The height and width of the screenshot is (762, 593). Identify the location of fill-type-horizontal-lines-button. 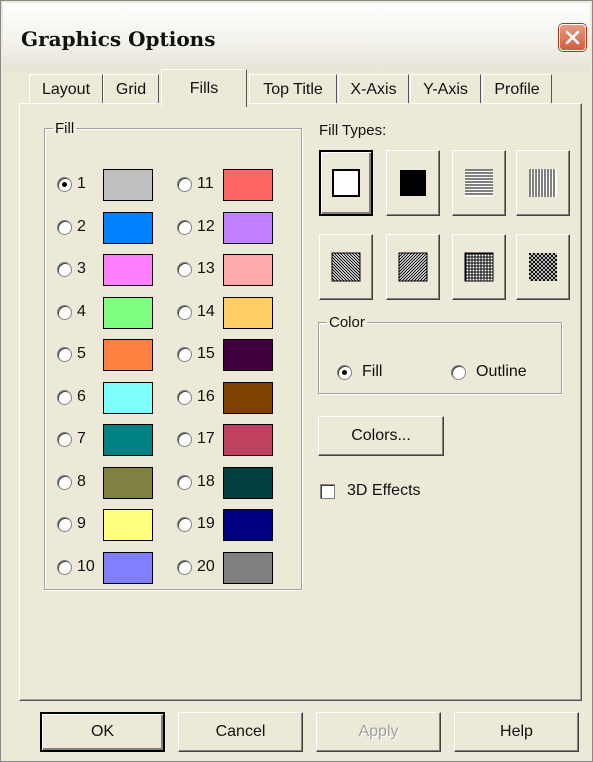
(479, 183).